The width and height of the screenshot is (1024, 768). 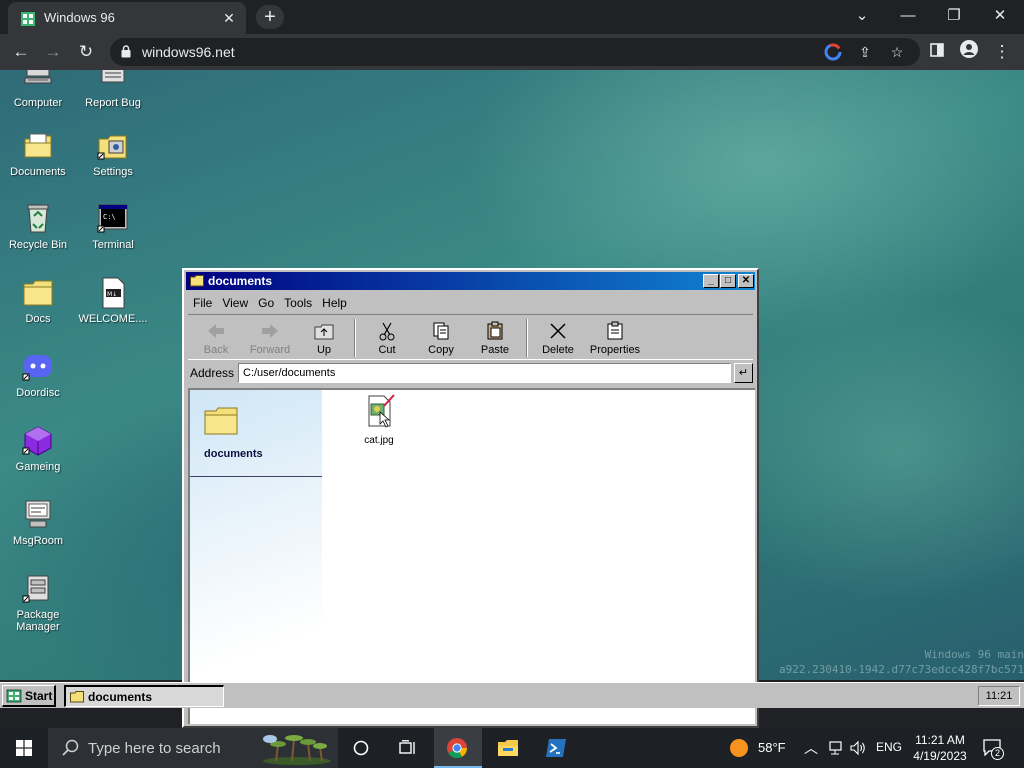 I want to click on properties-button: Properties, so click(x=615, y=338).